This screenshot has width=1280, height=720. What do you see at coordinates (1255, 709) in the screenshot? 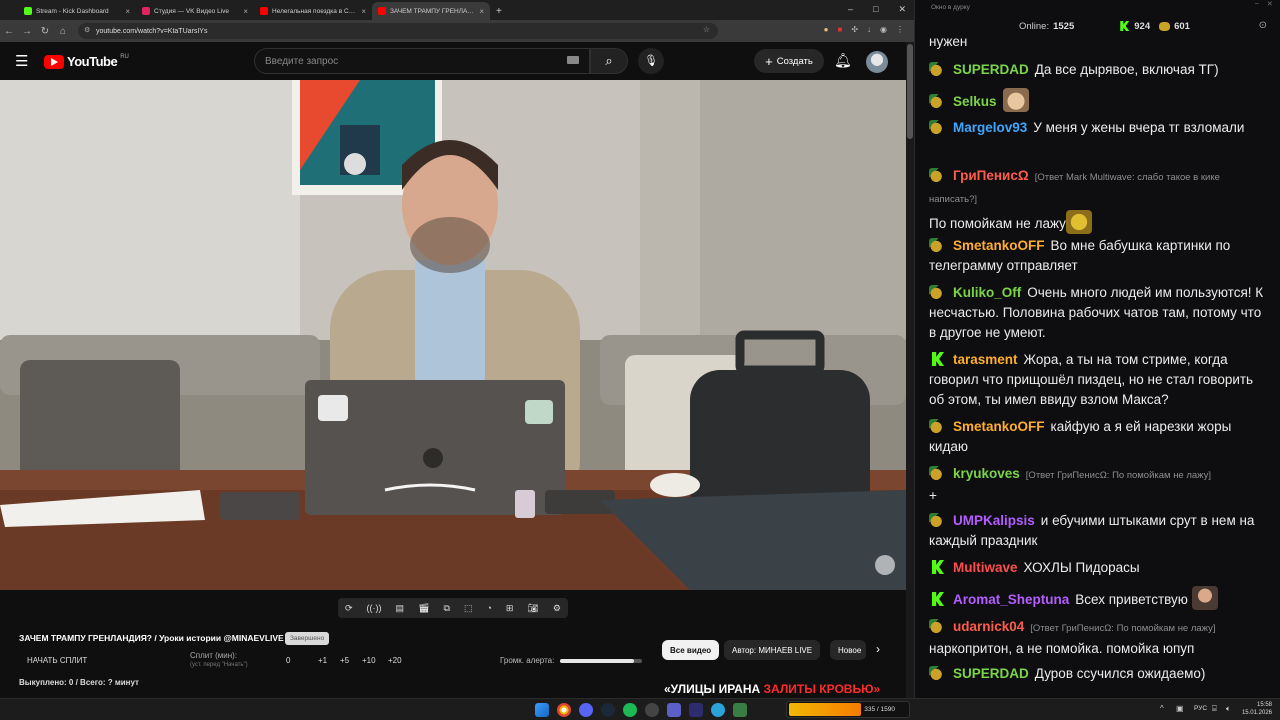
I see `clock: 15:58 15.01.2026` at bounding box center [1255, 709].